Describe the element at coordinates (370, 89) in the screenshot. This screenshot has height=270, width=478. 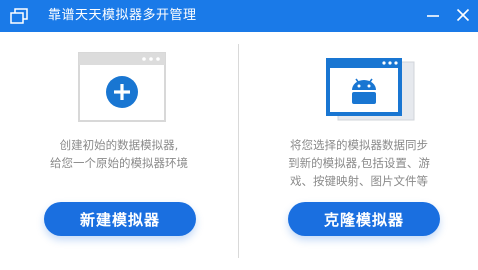
I see `android-clone-window-icon` at that location.